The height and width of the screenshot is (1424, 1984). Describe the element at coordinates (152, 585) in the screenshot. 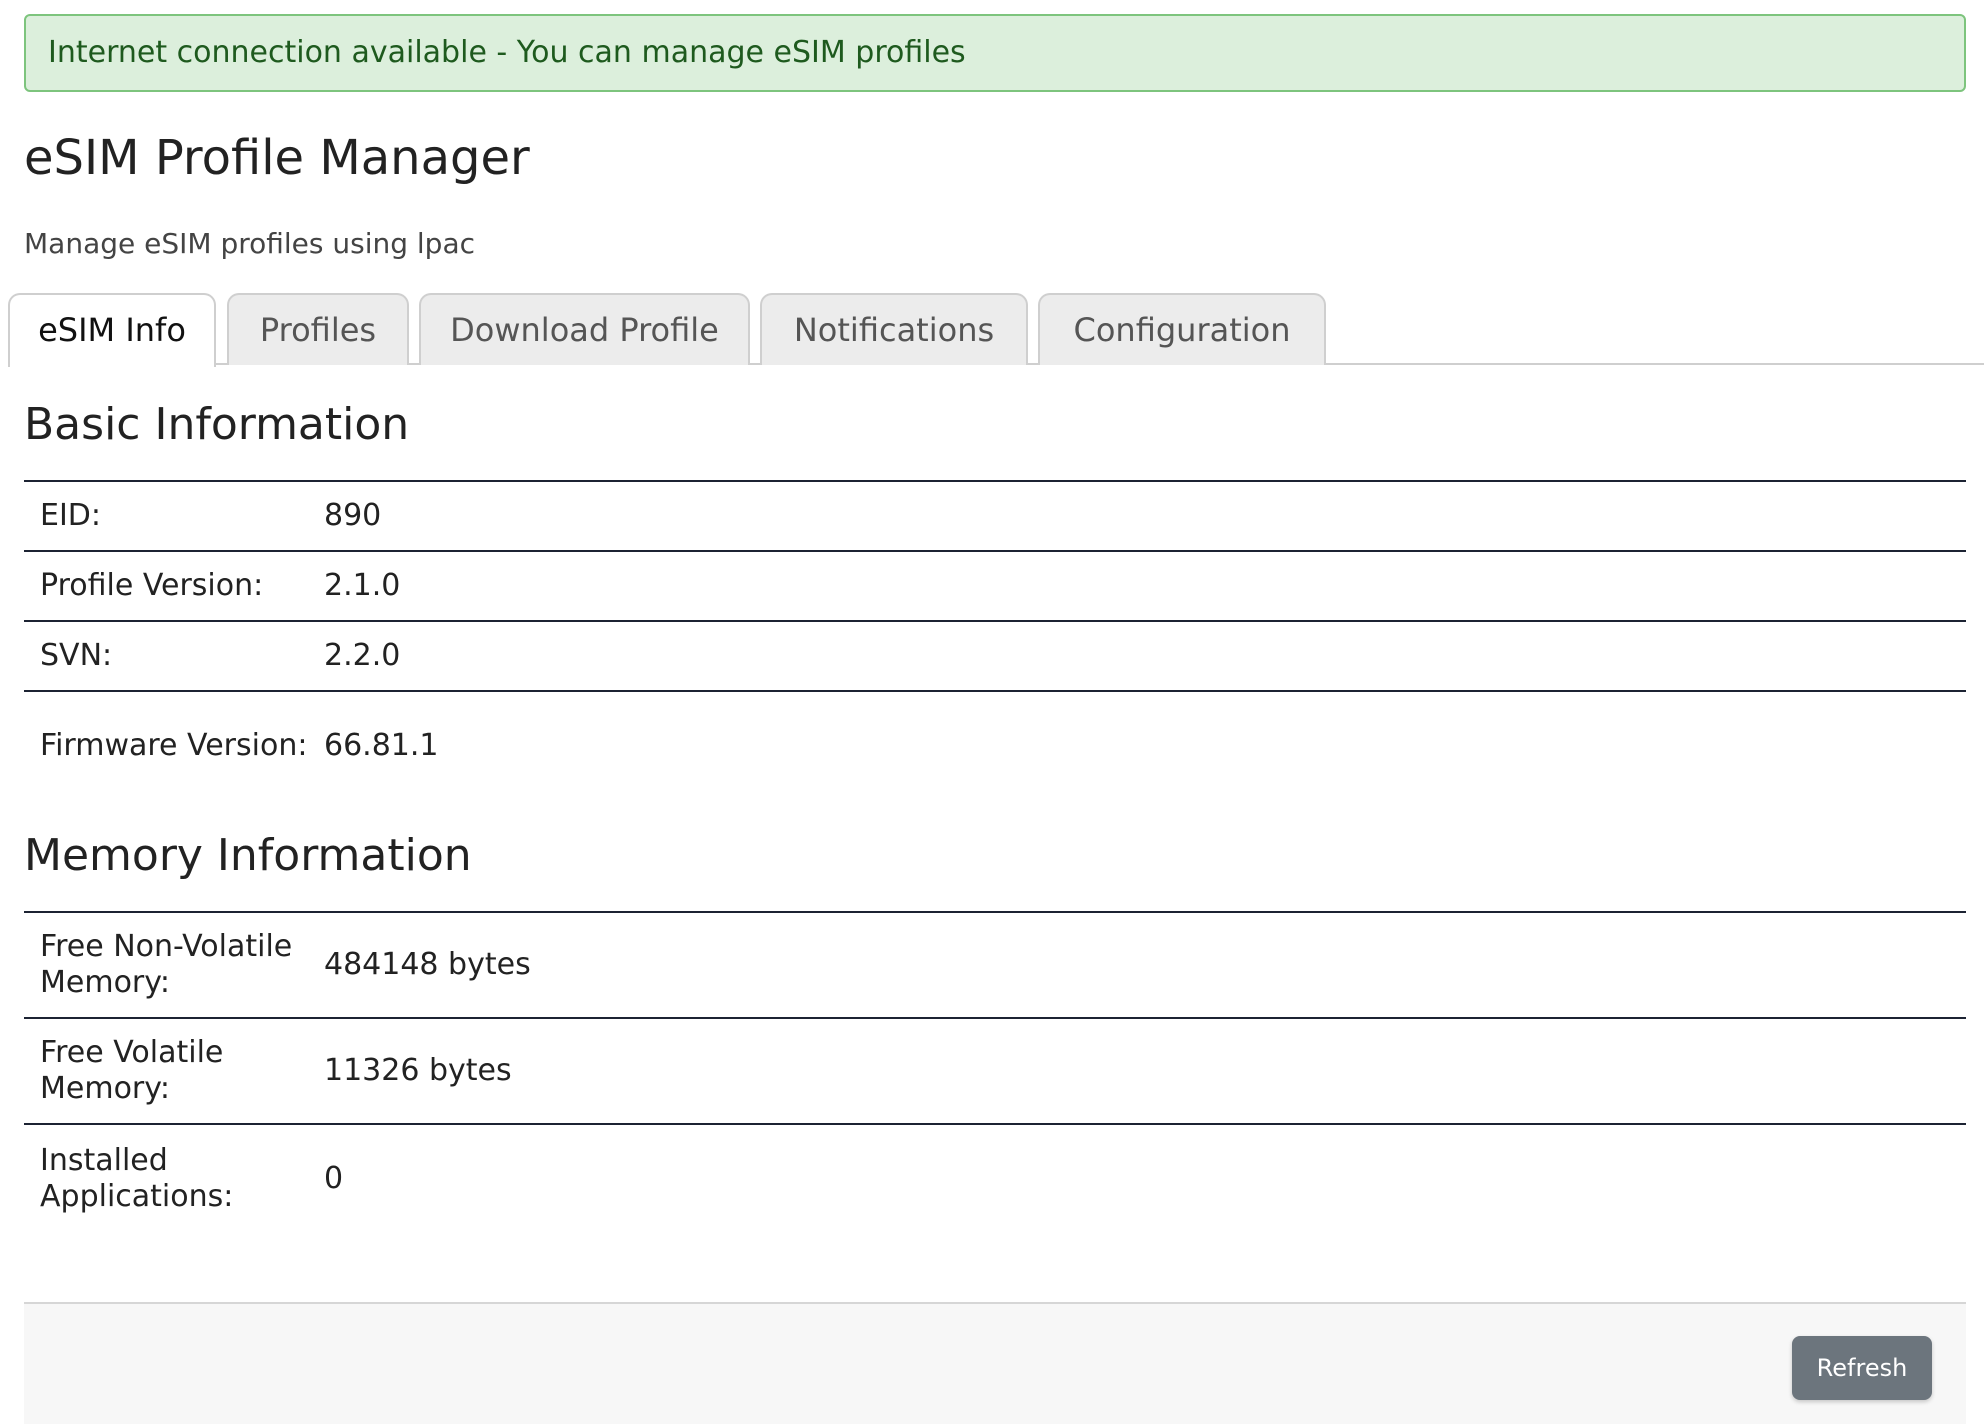

I see `profile-version-label: Profile Version:` at that location.